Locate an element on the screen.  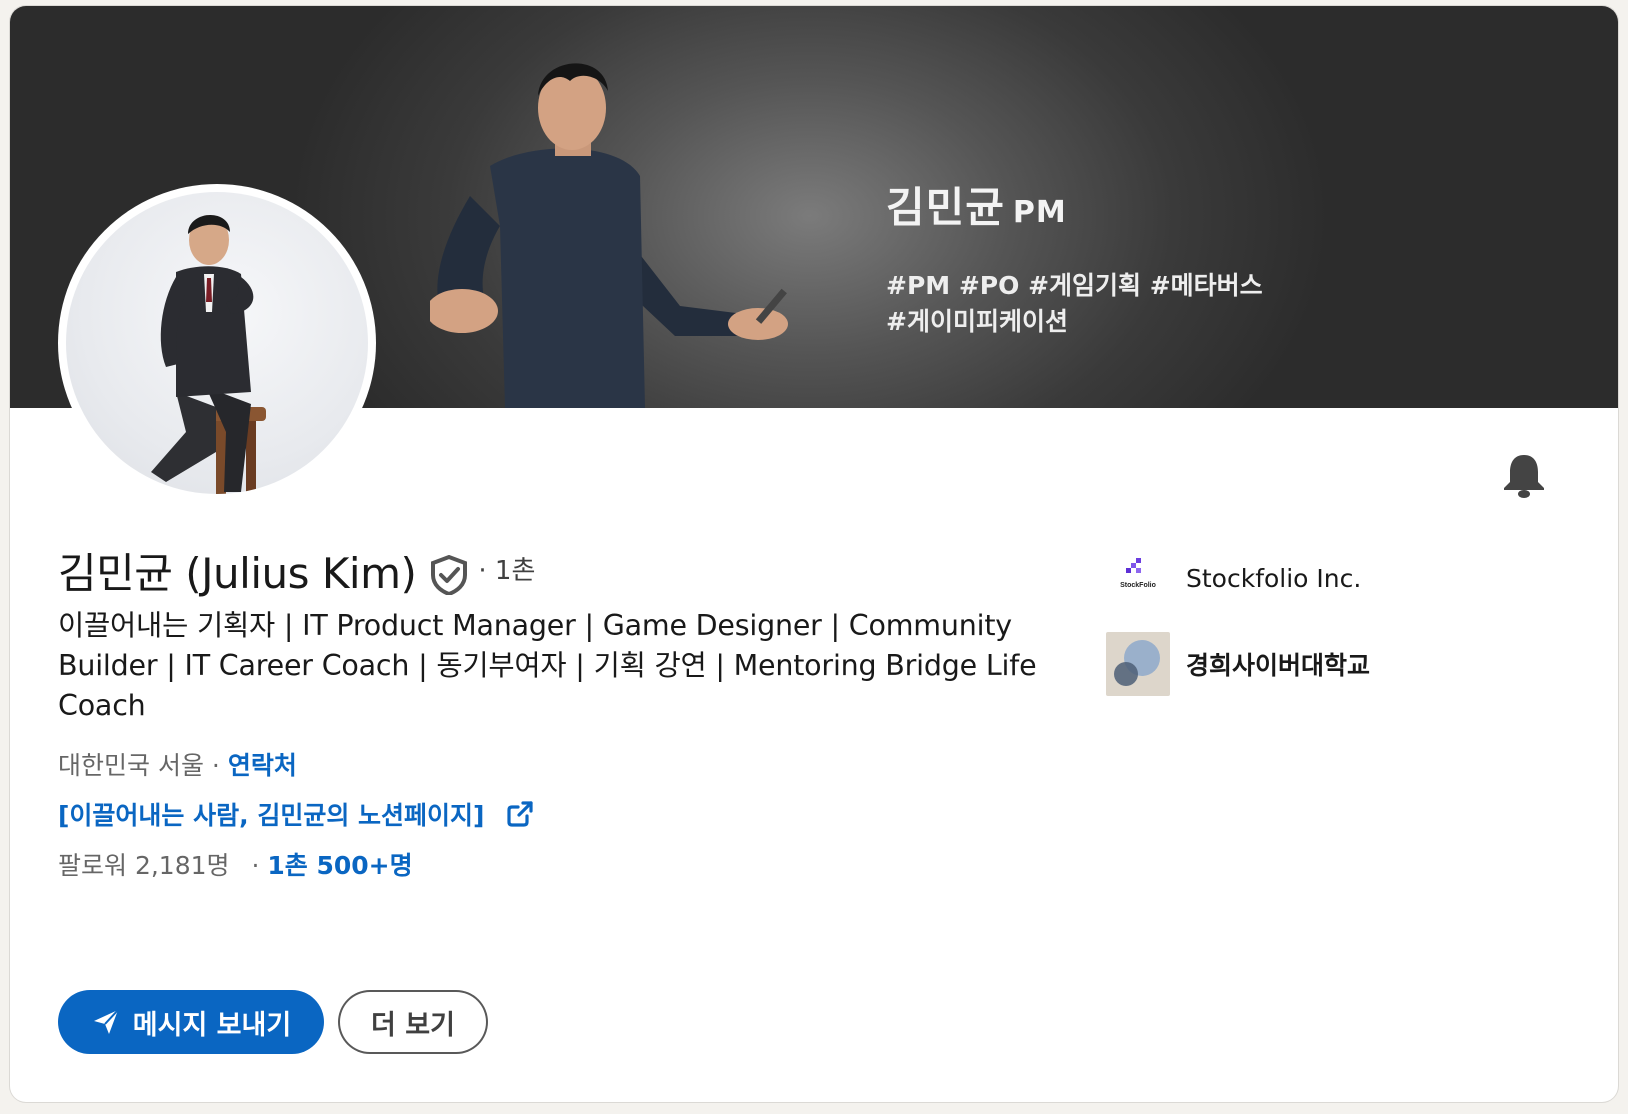
banner-tags: #PM #PO #게임기획 #메타버스 #게이미피케이션 is located at coordinates (1096, 304).